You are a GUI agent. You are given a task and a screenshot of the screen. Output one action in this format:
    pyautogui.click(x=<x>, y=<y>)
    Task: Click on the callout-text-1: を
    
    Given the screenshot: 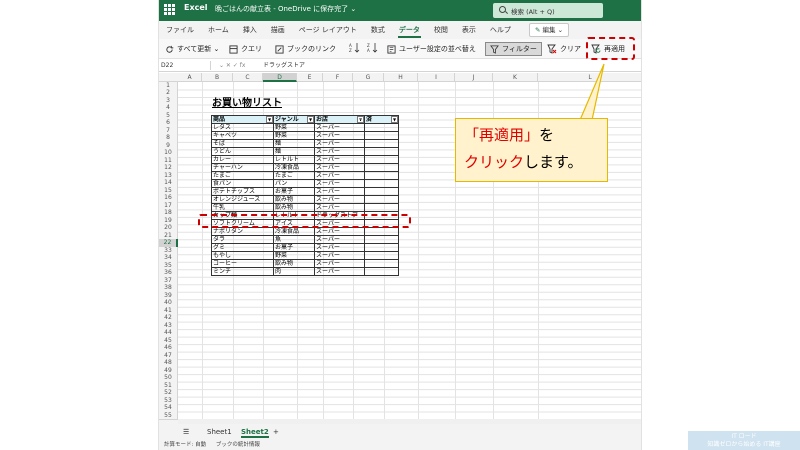 What is the action you would take?
    pyautogui.click(x=547, y=135)
    